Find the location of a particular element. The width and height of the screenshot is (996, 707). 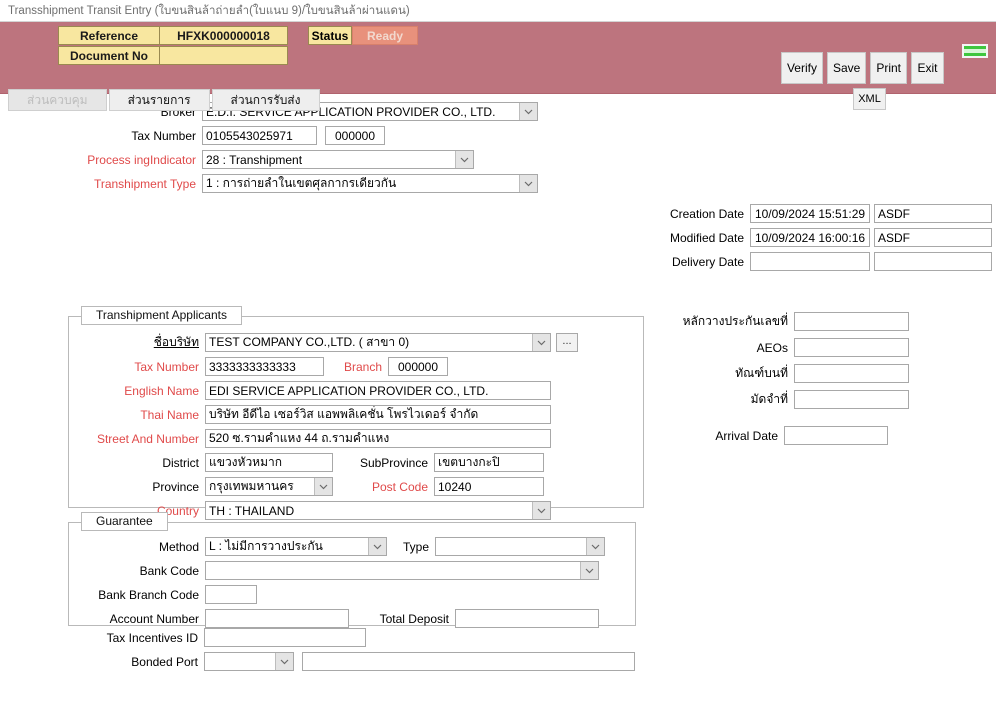

bonded-port-description-input is located at coordinates (468, 661).